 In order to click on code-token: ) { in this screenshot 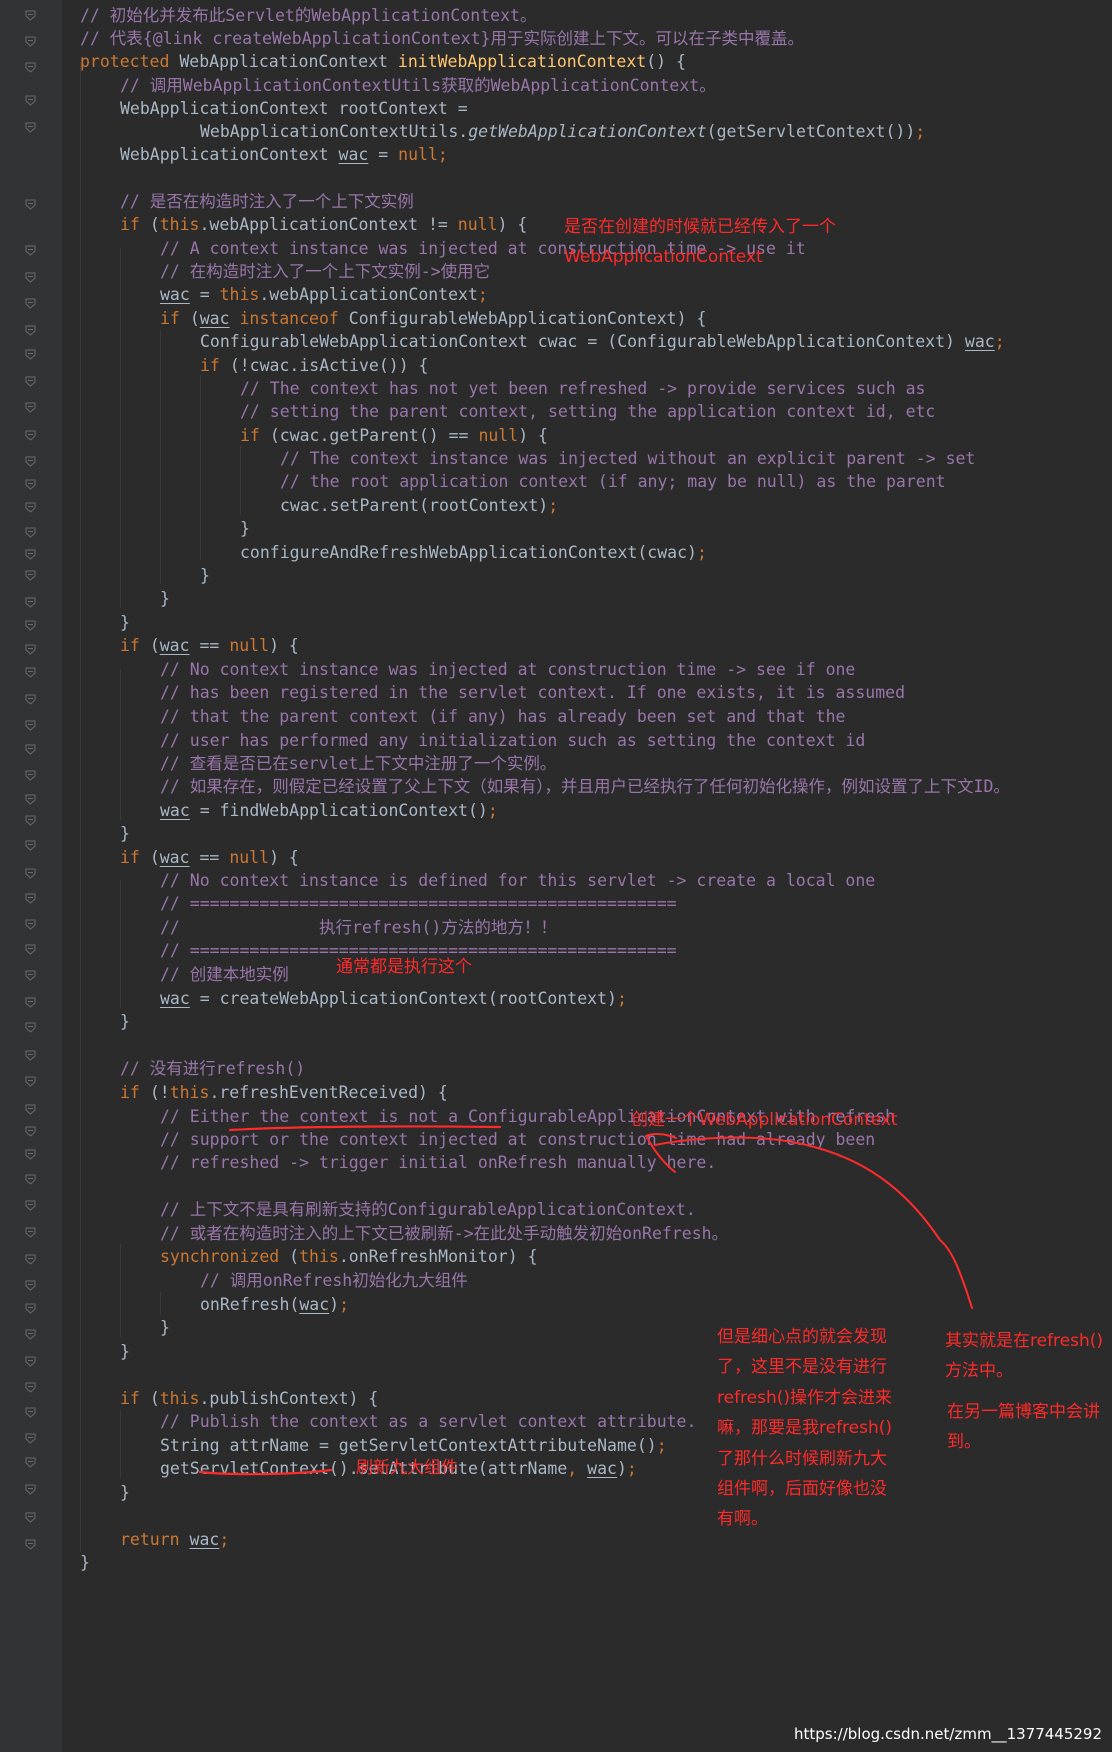, I will do `click(284, 857)`.